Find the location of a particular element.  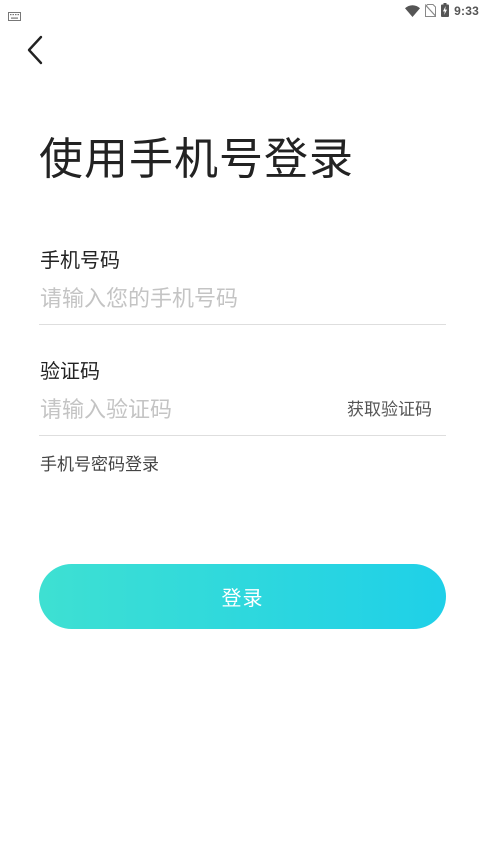

login-button-label: 登录 is located at coordinates (242, 598).